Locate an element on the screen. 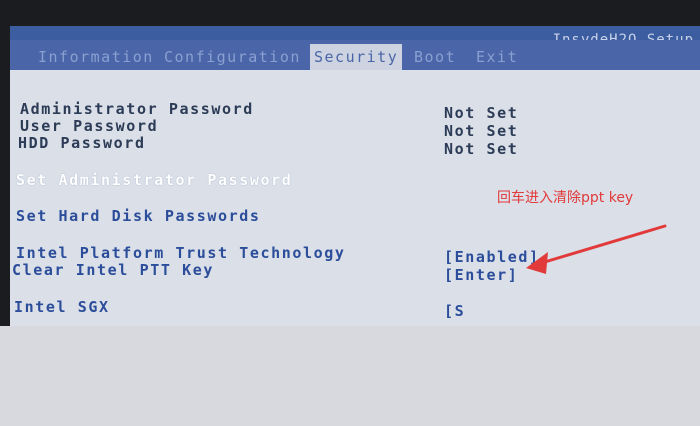 Image resolution: width=700 pixels, height=426 pixels. clear-ptt-key-value: [Enter] is located at coordinates (481, 275).